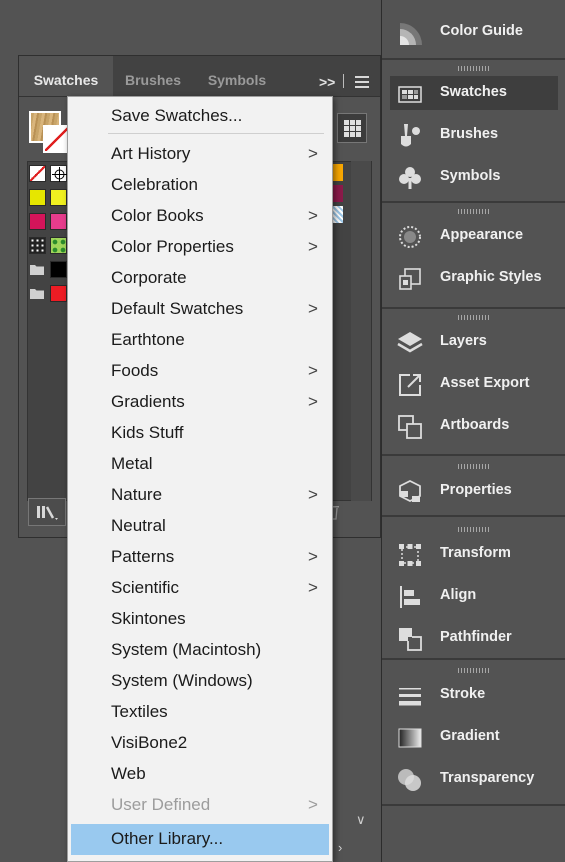 This screenshot has width=565, height=862. I want to click on menu-item-label: Patterns, so click(143, 556).